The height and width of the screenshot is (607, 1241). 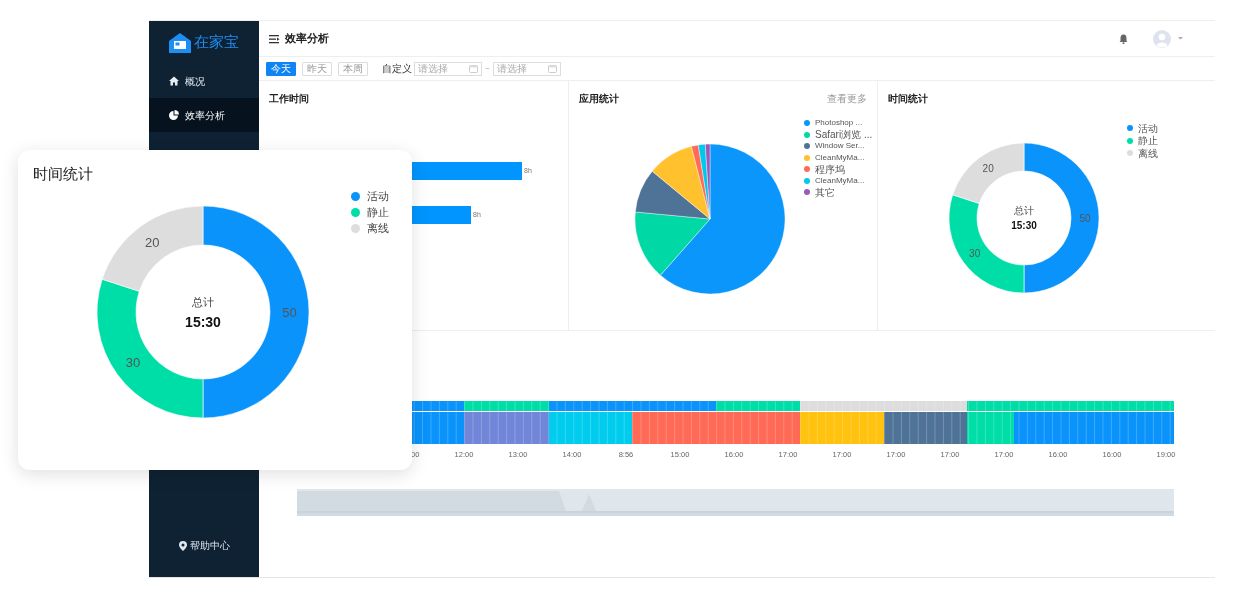 What do you see at coordinates (180, 42) in the screenshot?
I see `house-logo-icon` at bounding box center [180, 42].